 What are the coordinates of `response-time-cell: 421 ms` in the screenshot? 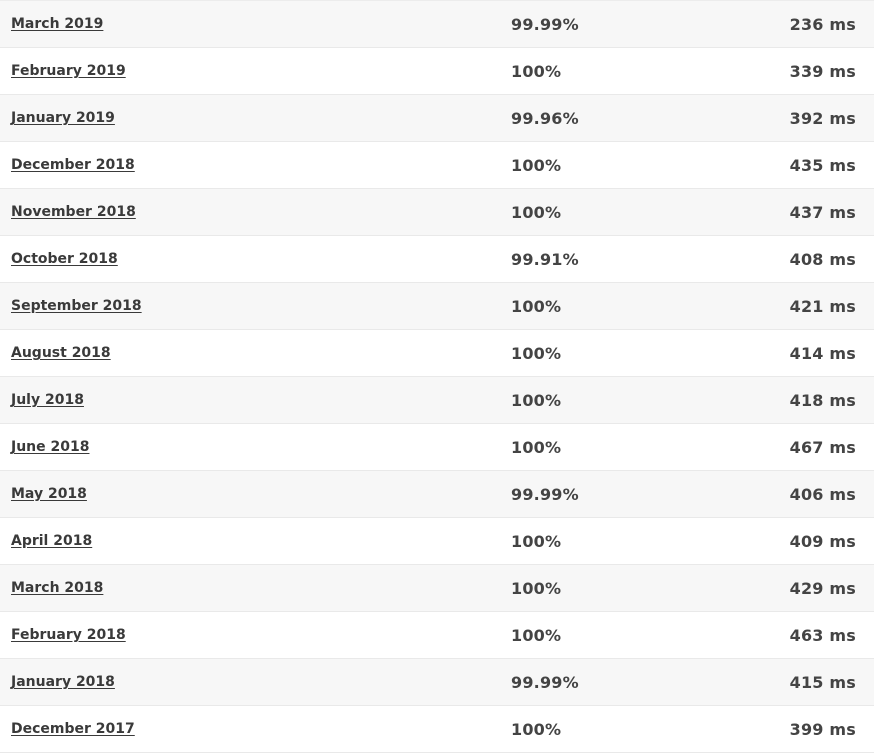 It's located at (822, 306).